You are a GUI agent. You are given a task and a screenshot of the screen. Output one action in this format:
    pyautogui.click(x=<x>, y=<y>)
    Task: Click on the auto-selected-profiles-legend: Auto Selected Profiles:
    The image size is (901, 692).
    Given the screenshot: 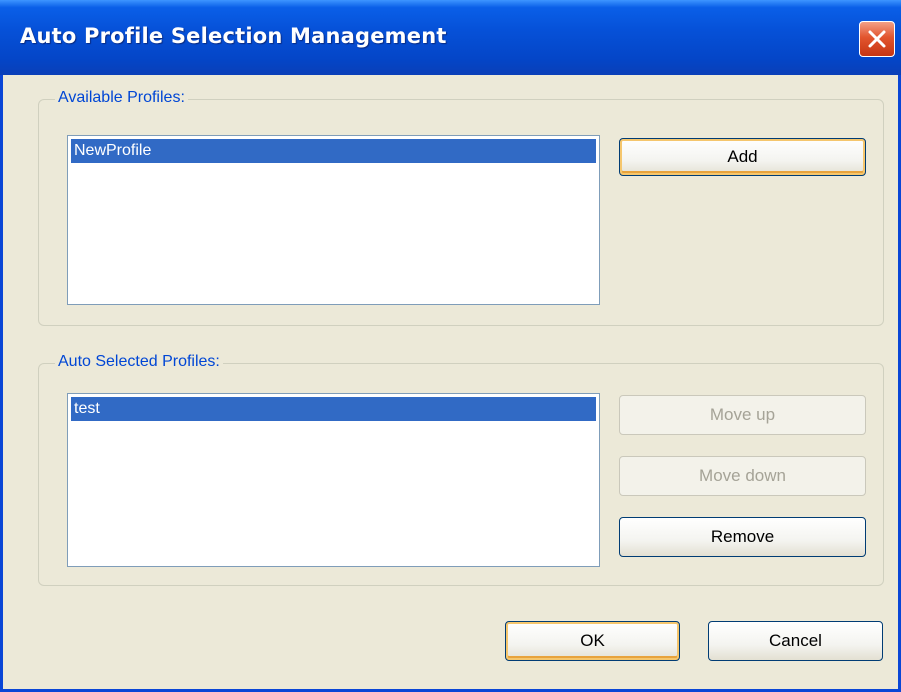 What is the action you would take?
    pyautogui.click(x=139, y=362)
    